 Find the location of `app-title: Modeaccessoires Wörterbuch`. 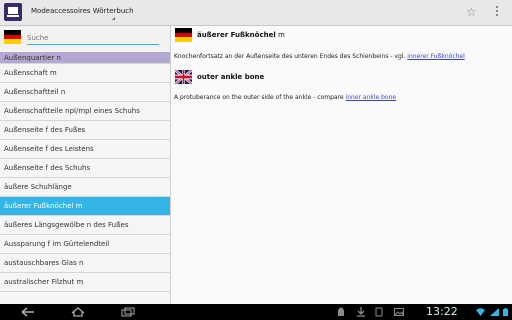

app-title: Modeaccessoires Wörterbuch is located at coordinates (82, 11).